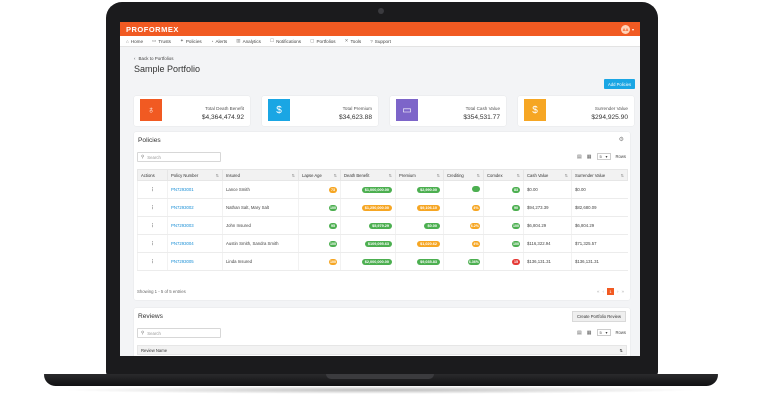 The height and width of the screenshot is (400, 760). I want to click on column-header-label: Policy Number, so click(185, 175).